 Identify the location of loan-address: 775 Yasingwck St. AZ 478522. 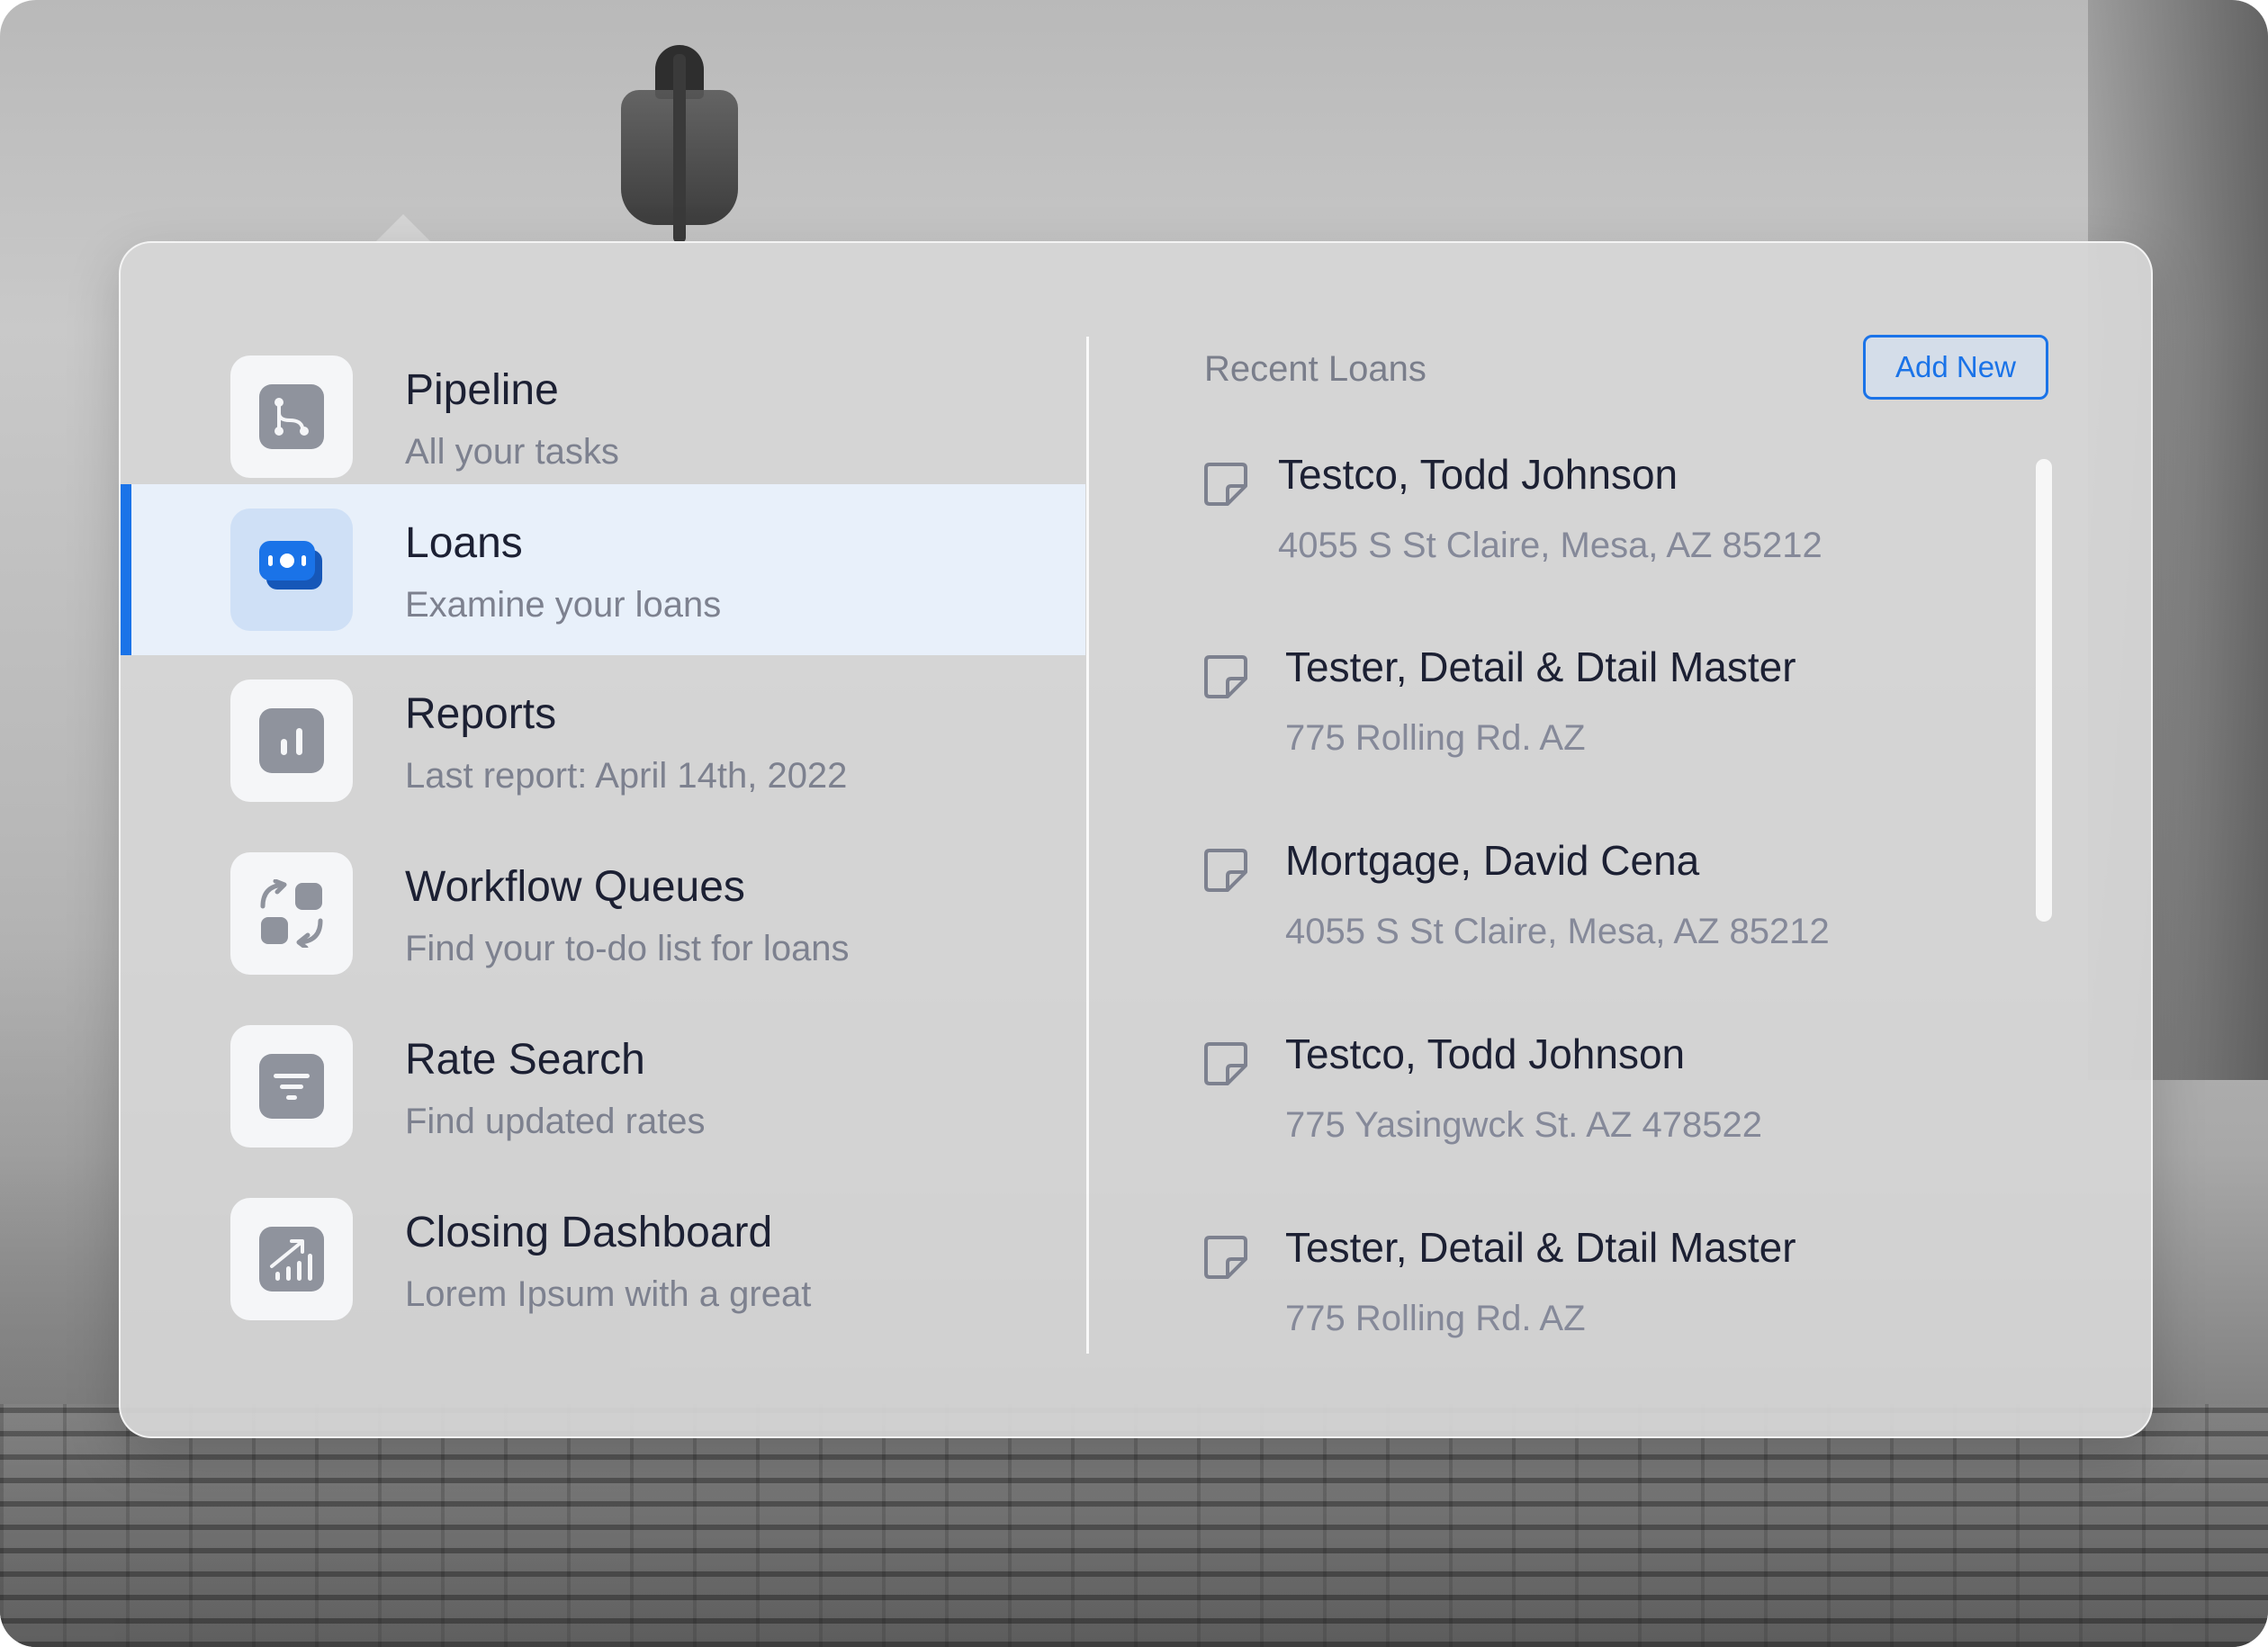
(1523, 1125).